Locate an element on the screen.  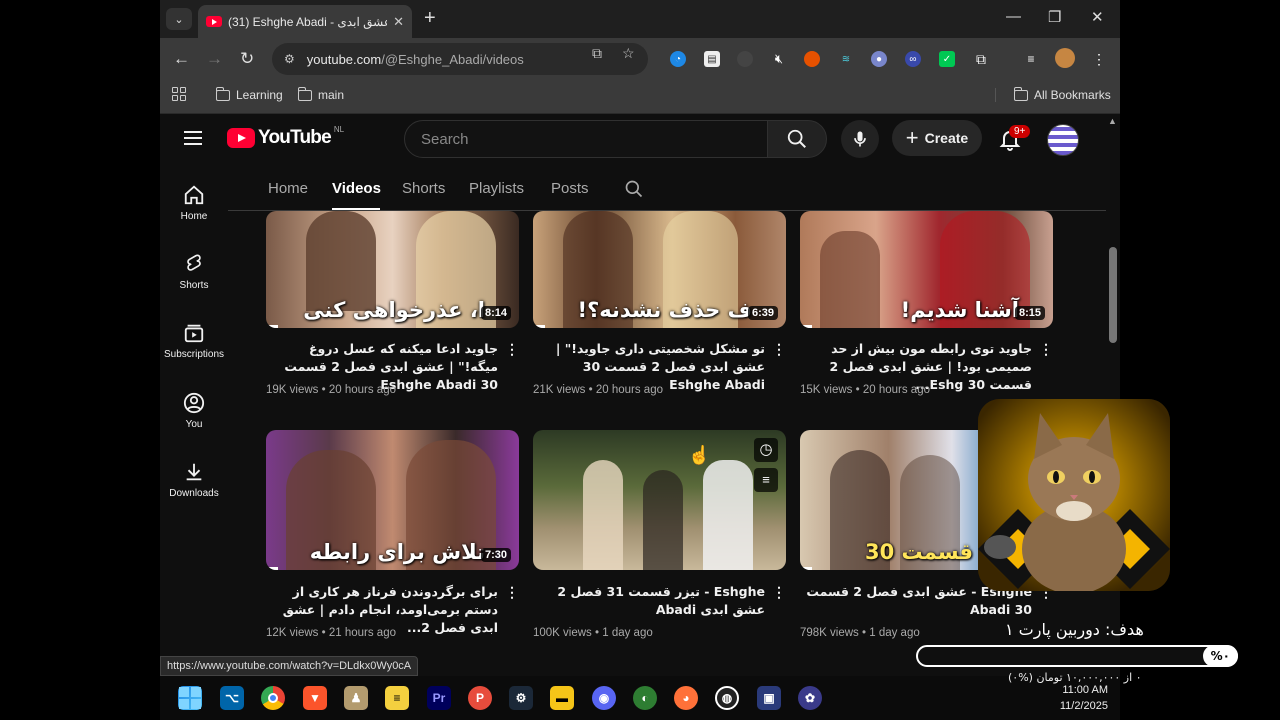
video-thumbnail: آشنا شدیم! 8:15 is located at coordinates (926, 269).